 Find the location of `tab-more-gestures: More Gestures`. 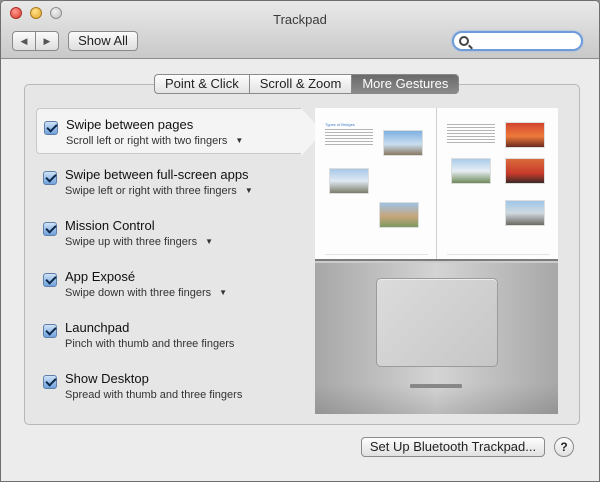

tab-more-gestures: More Gestures is located at coordinates (405, 84).